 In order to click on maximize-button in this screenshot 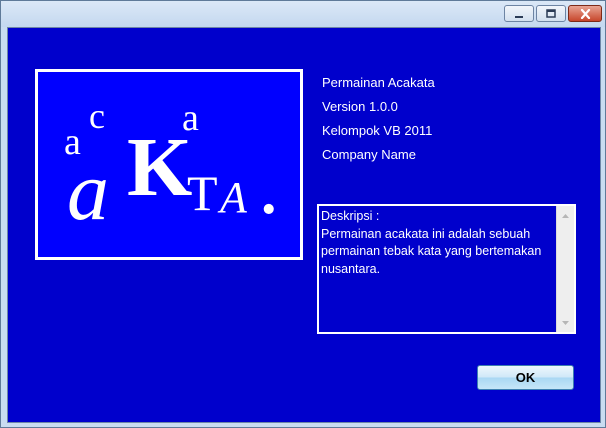, I will do `click(551, 13)`.